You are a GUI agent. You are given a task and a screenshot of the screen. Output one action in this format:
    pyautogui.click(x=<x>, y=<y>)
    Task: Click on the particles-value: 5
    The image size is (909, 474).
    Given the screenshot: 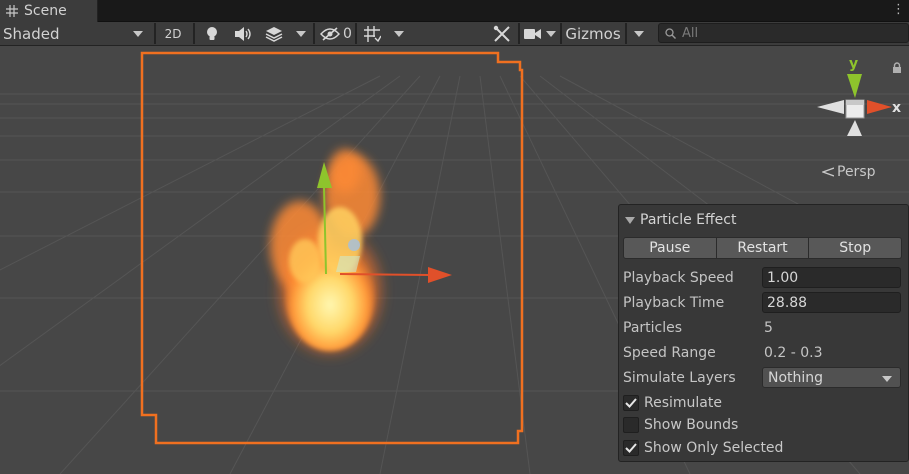 What is the action you would take?
    pyautogui.click(x=768, y=328)
    